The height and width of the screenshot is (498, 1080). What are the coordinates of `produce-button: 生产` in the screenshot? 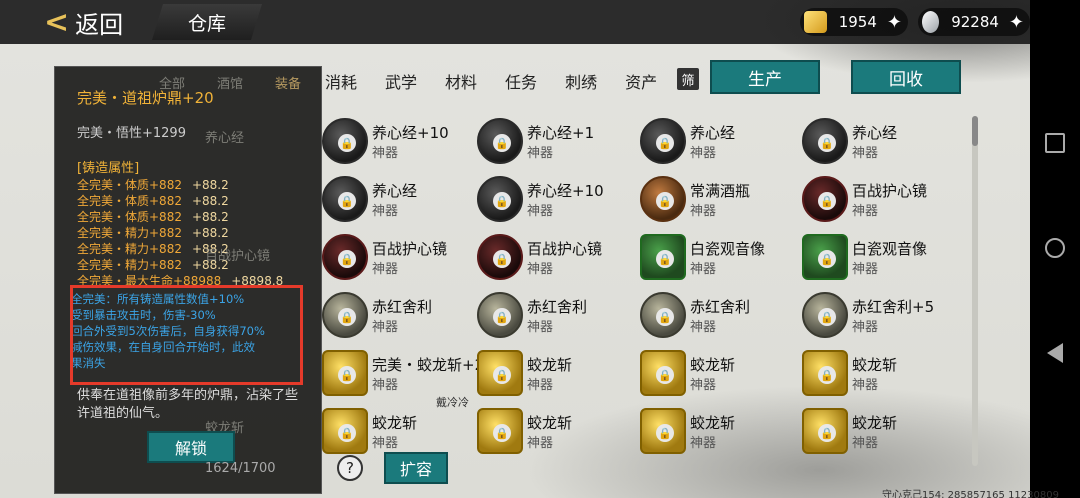 It's located at (765, 77).